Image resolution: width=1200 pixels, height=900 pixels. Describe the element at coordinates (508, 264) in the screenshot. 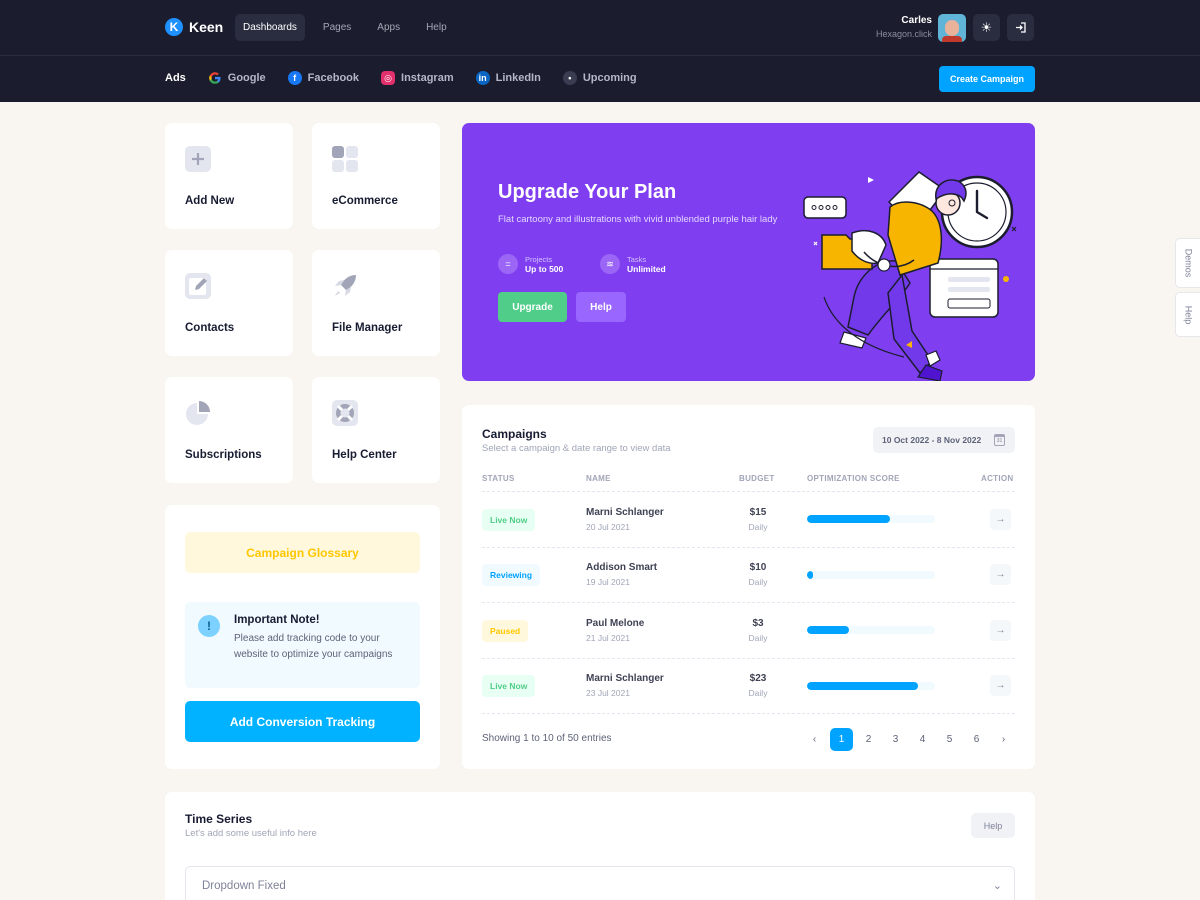

I see `folder-icon: =` at that location.